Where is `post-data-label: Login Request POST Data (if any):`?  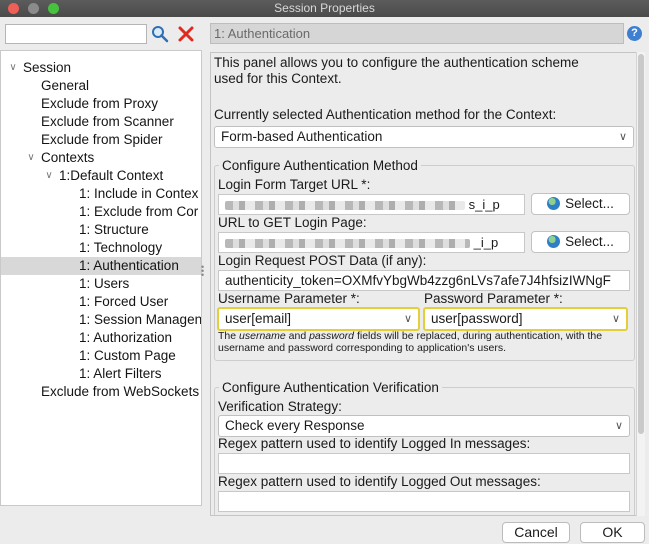
post-data-label: Login Request POST Data (if any): is located at coordinates (322, 260).